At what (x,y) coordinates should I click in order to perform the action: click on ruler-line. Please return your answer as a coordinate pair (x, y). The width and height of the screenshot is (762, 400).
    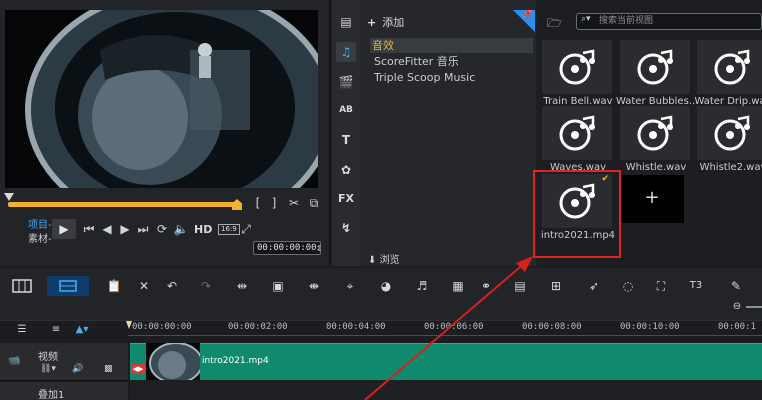
    Looking at the image, I should click on (445, 335).